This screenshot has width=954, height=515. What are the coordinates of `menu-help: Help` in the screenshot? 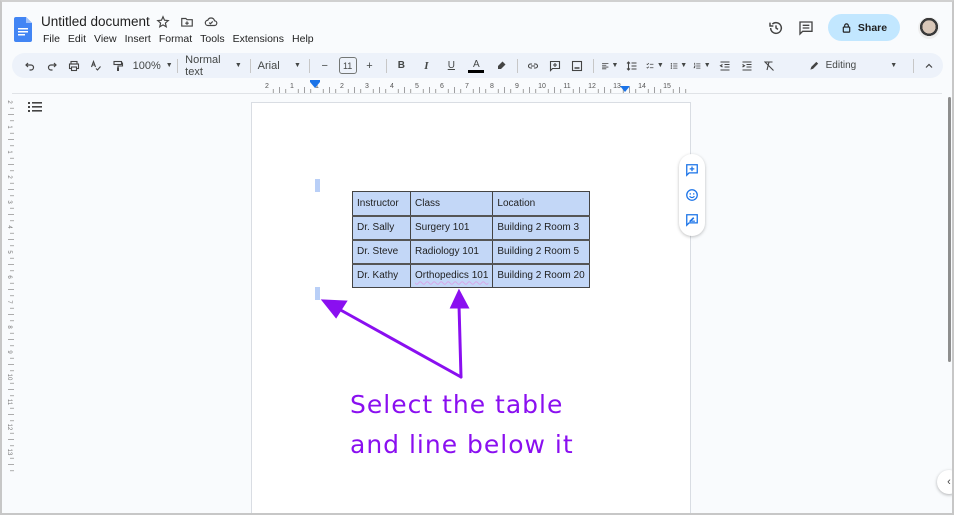 It's located at (303, 39).